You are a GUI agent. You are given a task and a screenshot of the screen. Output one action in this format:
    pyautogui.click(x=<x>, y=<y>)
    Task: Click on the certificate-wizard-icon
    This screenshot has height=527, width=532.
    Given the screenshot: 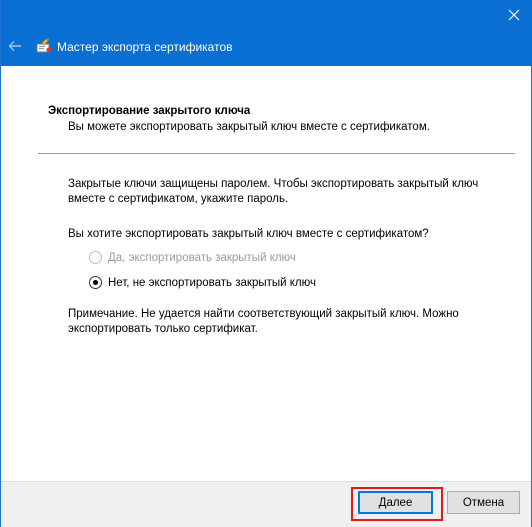 What is the action you would take?
    pyautogui.click(x=44, y=45)
    